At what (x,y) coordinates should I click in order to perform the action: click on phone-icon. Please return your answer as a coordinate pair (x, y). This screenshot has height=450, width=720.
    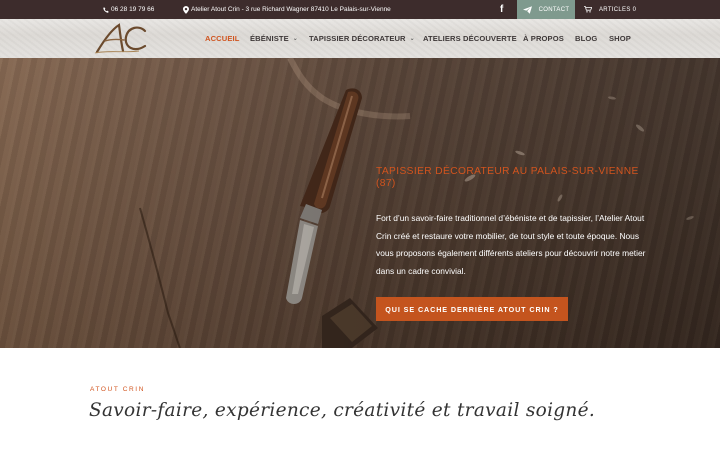
    Looking at the image, I should click on (106, 9).